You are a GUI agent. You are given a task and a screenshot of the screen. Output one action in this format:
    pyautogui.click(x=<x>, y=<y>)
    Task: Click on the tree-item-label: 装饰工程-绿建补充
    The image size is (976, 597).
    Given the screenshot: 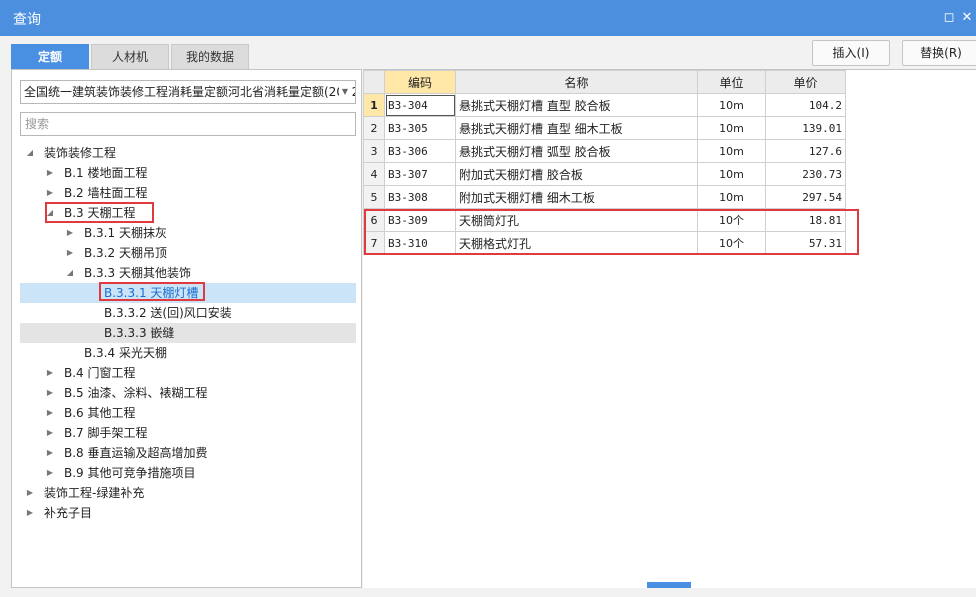 What is the action you would take?
    pyautogui.click(x=94, y=493)
    